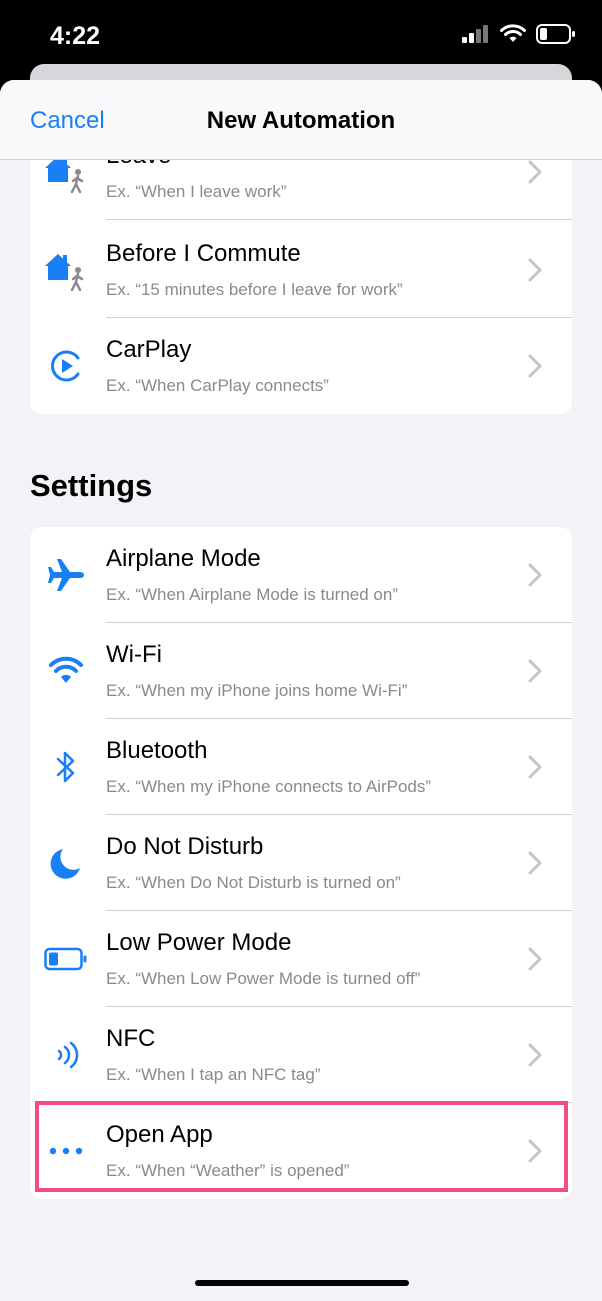  I want to click on row-subtitle: Ex. “When I tap an NFC tag”, so click(213, 1074).